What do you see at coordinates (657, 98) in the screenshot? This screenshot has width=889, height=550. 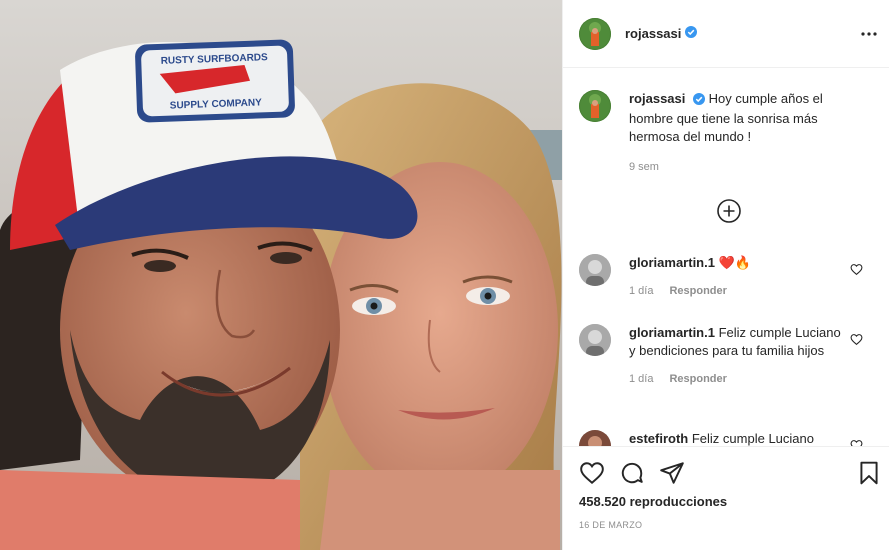 I see `caption-username: rojassasi` at bounding box center [657, 98].